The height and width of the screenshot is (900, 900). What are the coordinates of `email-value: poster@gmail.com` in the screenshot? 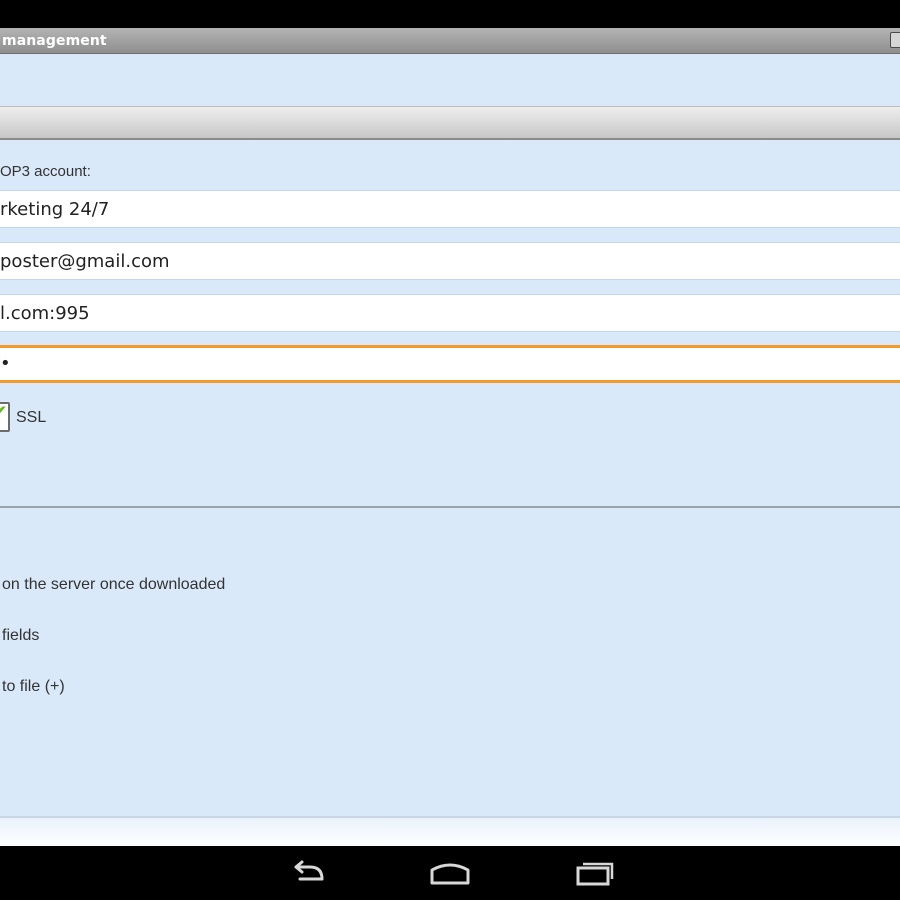 It's located at (85, 261).